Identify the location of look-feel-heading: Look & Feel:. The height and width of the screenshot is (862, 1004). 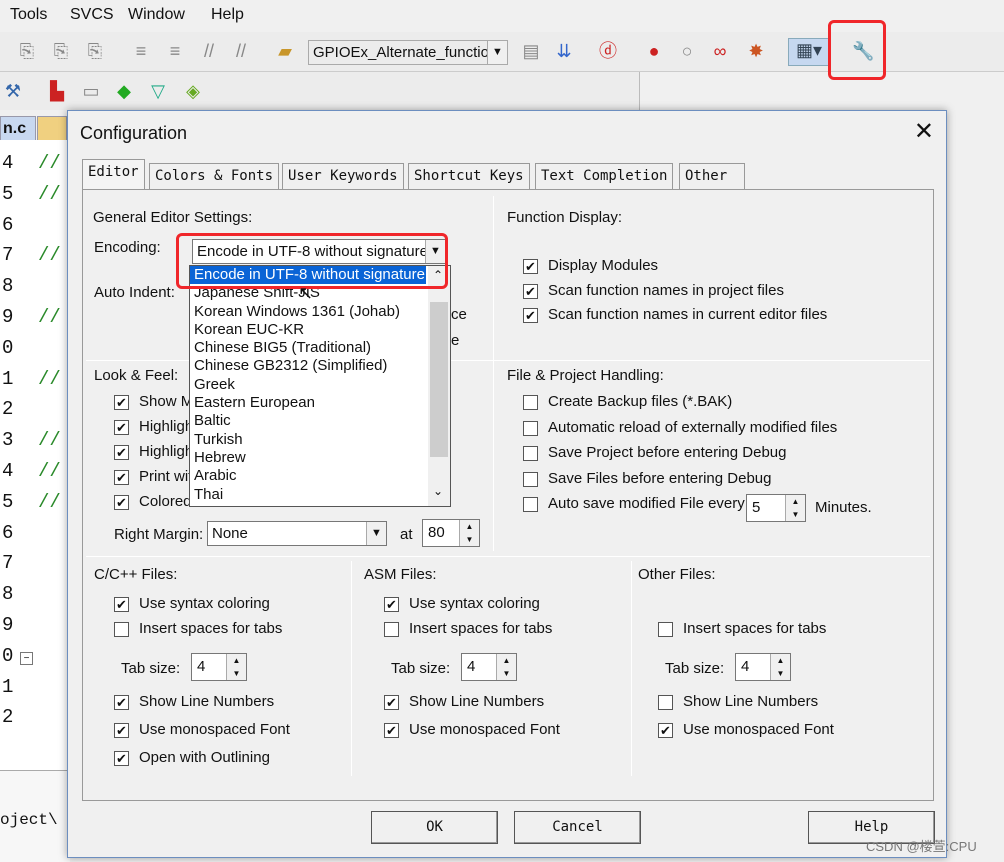
(136, 375).